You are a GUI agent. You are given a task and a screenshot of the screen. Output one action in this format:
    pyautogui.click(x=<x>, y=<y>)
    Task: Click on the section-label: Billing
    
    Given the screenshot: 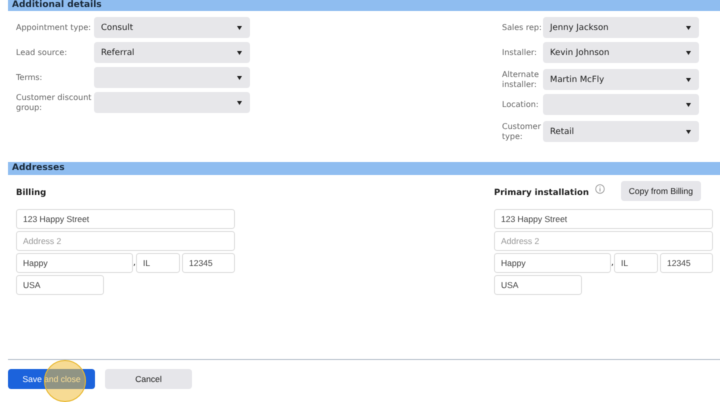 What is the action you would take?
    pyautogui.click(x=31, y=193)
    